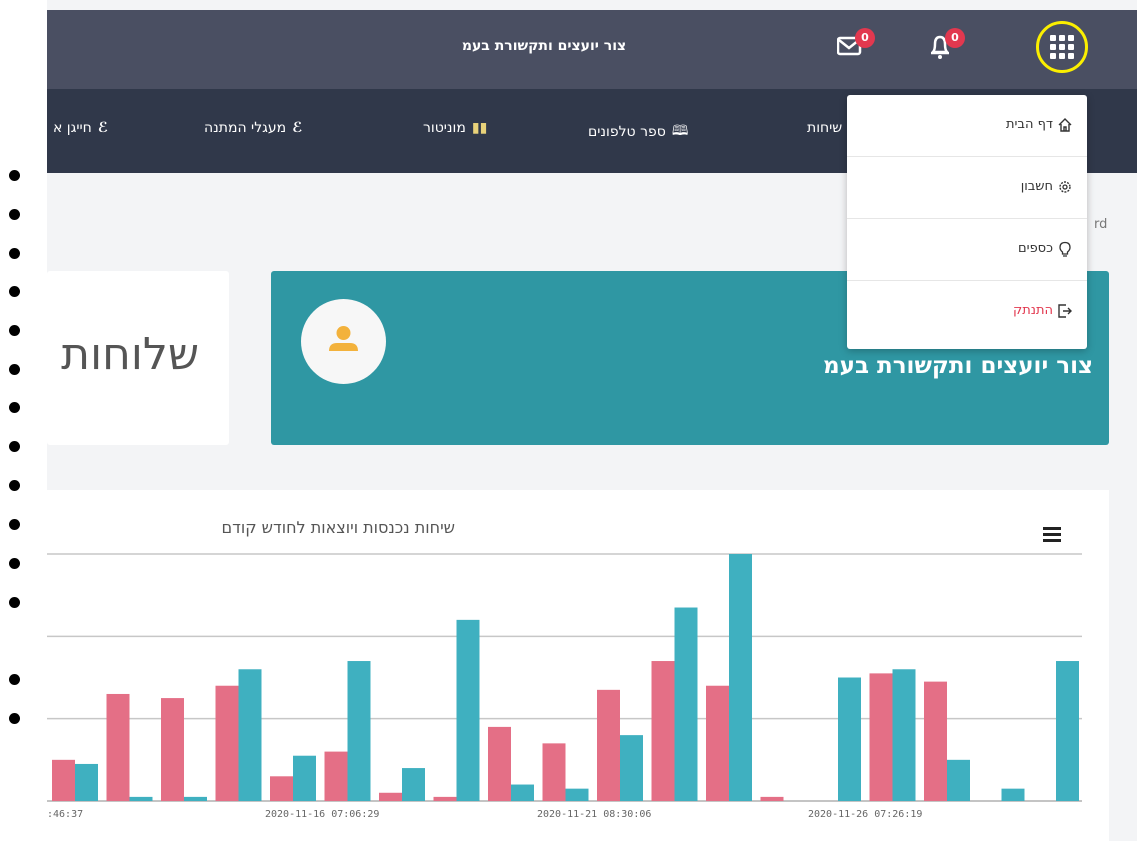 The height and width of the screenshot is (841, 1137). I want to click on dropdown-item-home: דף הבית, so click(967, 126).